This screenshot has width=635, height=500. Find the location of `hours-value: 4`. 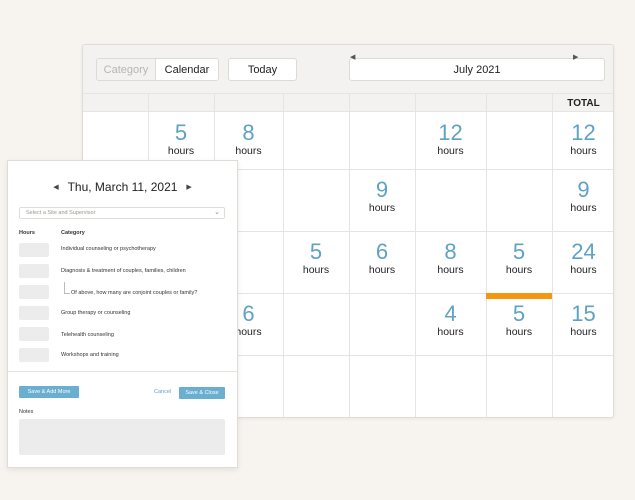

hours-value: 4 is located at coordinates (450, 313).